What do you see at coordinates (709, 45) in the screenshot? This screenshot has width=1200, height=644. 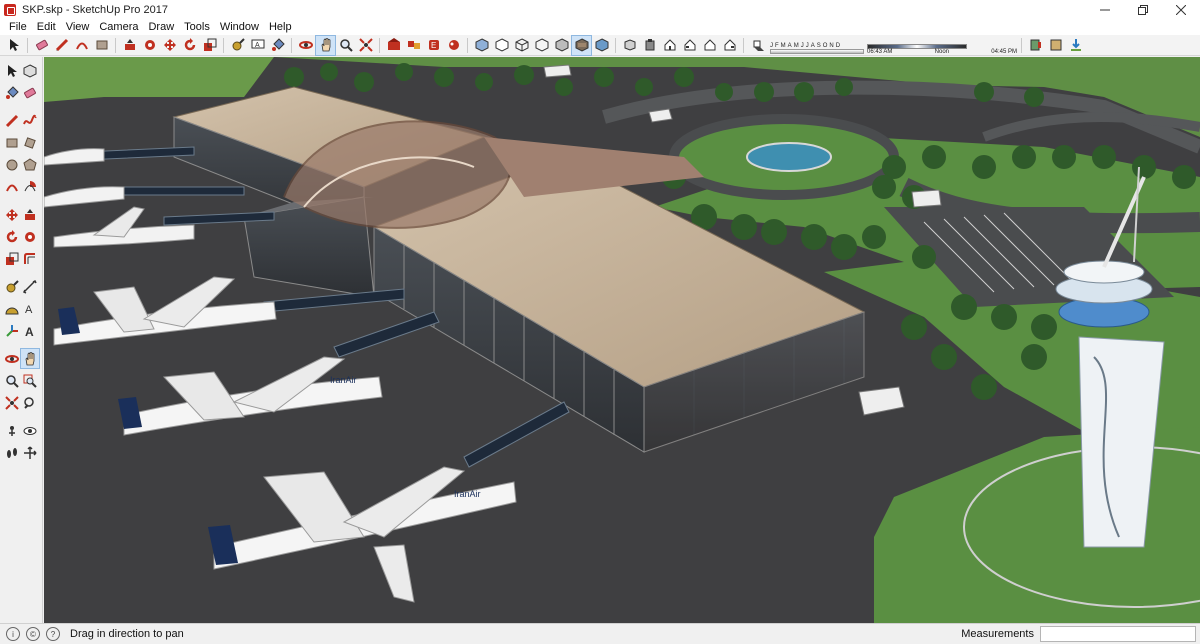 I see `back-view-button` at bounding box center [709, 45].